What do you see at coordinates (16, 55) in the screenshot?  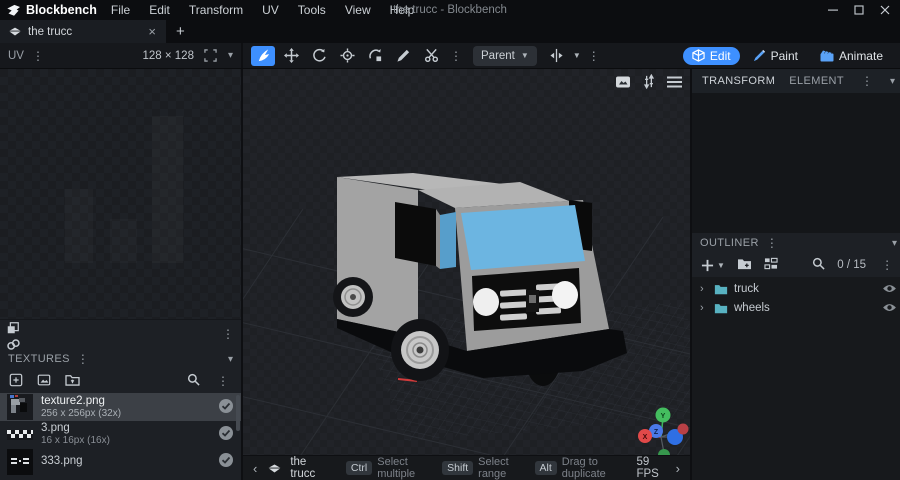 I see `uv-panel-title: UV` at bounding box center [16, 55].